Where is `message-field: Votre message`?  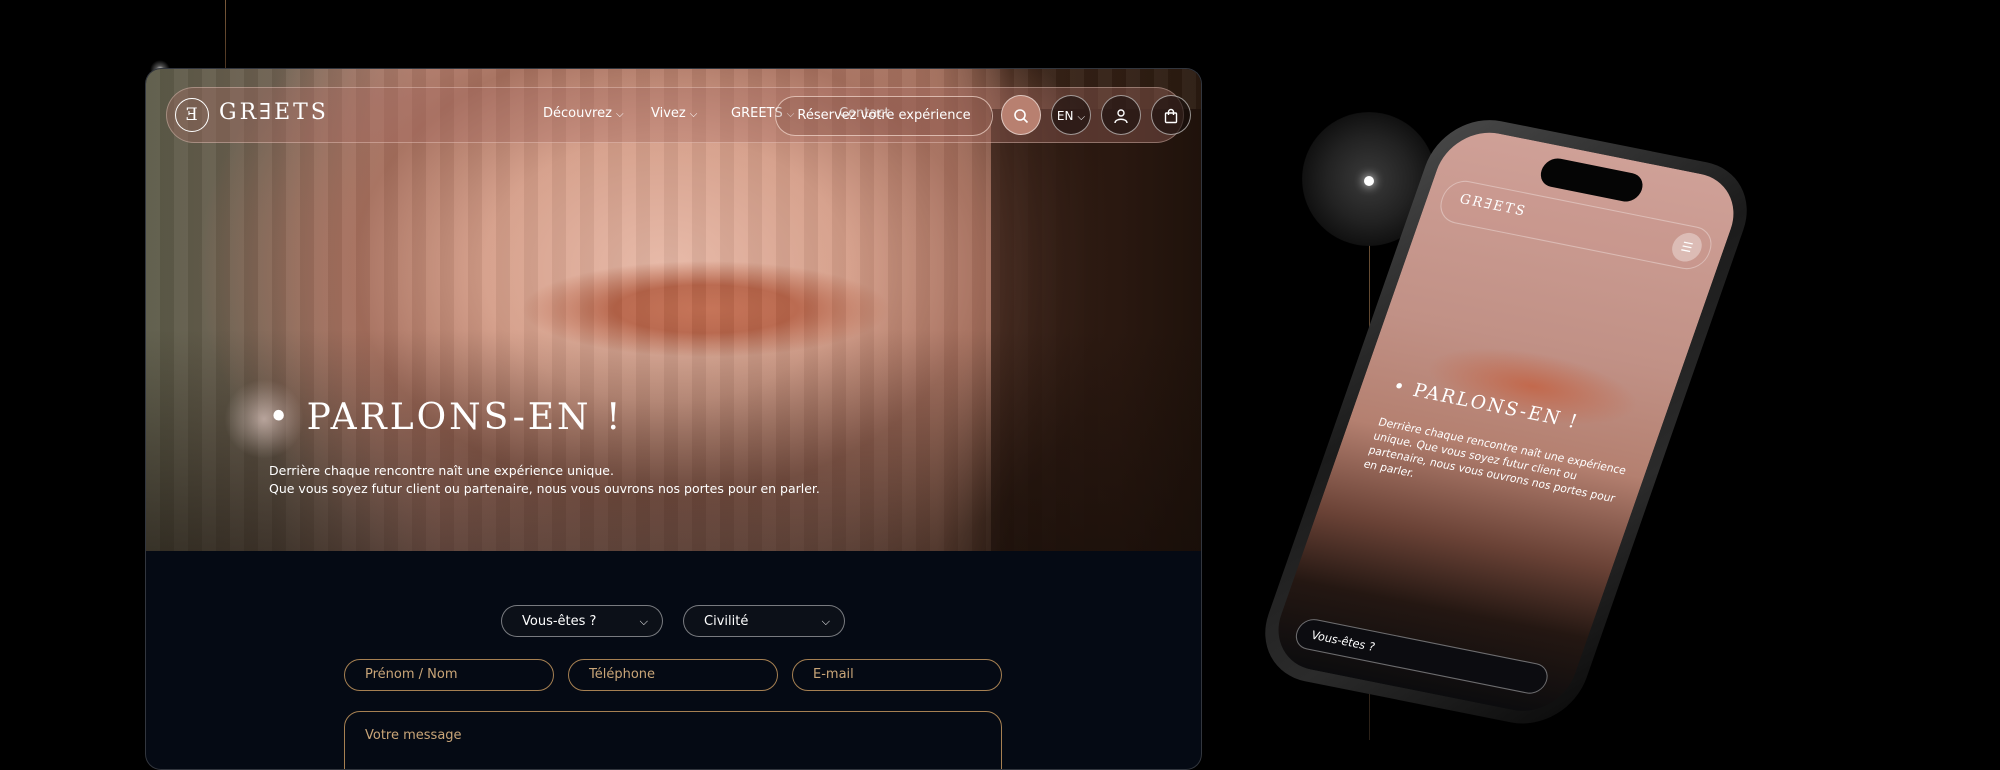 message-field: Votre message is located at coordinates (673, 740).